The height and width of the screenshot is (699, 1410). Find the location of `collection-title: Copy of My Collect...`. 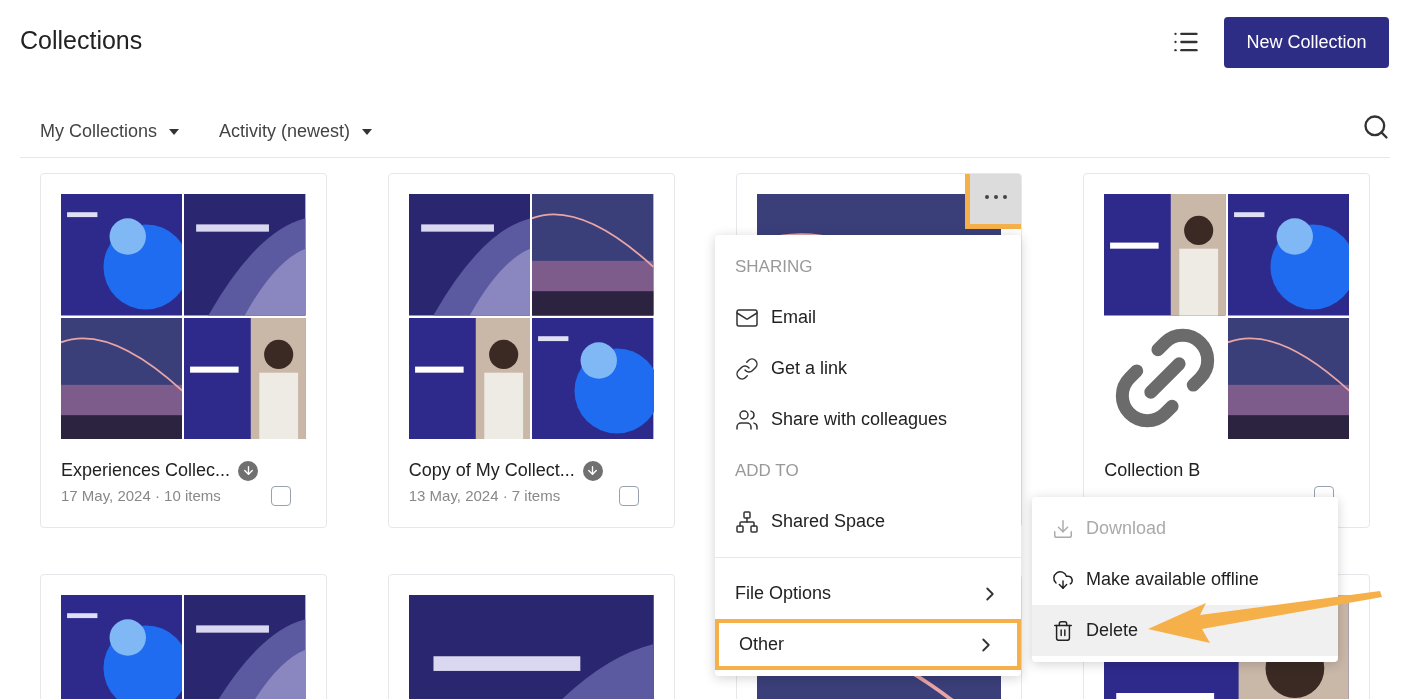

collection-title: Copy of My Collect... is located at coordinates (491, 470).